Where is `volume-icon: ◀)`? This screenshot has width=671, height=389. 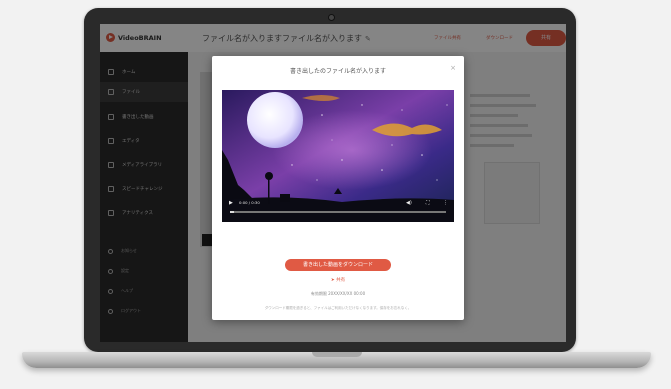
volume-icon: ◀) is located at coordinates (409, 203).